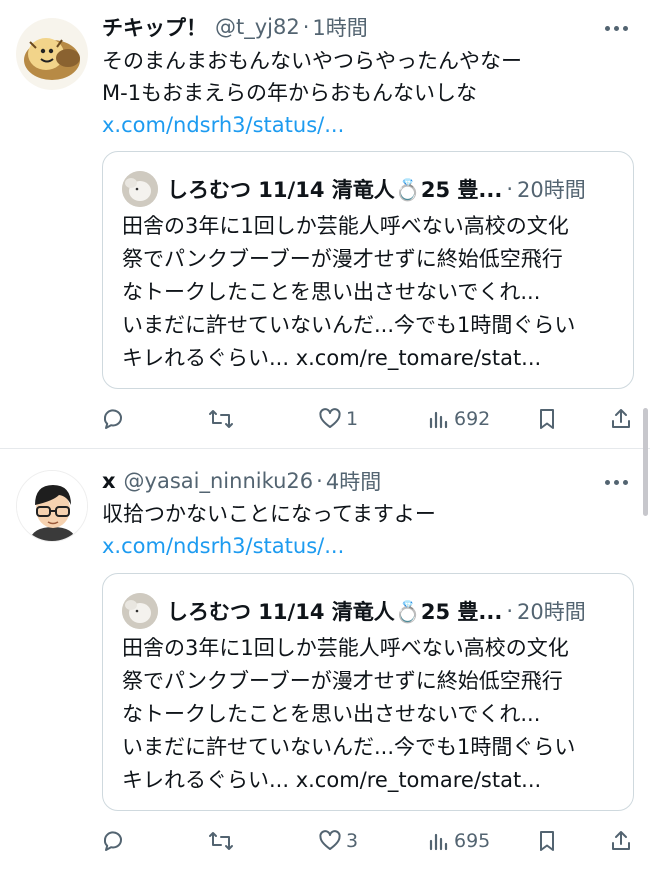 Image resolution: width=650 pixels, height=871 pixels. I want to click on tweet-text-line: そのまんまおもんないやつらやったんやなー, so click(312, 61).